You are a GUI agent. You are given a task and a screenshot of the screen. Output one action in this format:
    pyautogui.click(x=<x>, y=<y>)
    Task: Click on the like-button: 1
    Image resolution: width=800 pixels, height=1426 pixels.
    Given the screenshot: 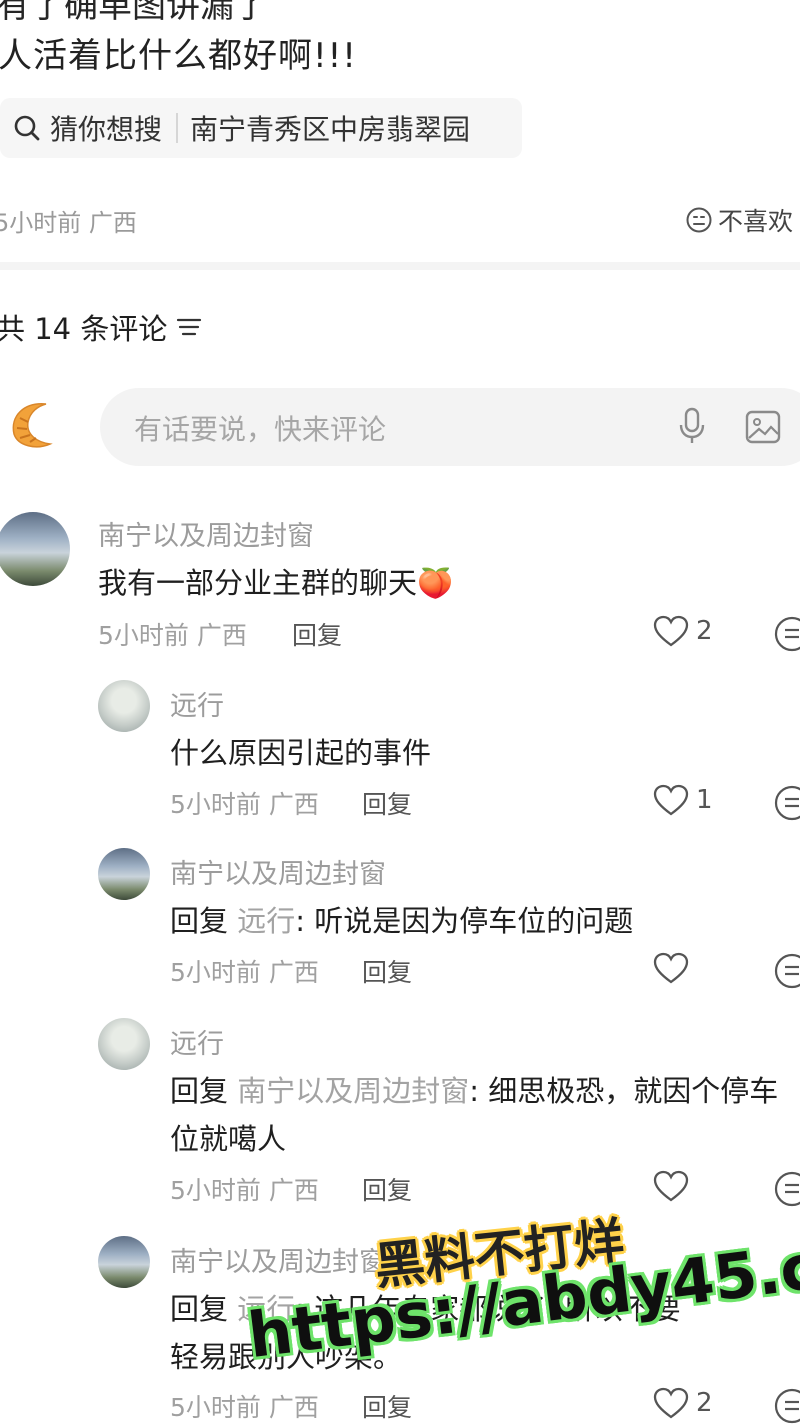 What is the action you would take?
    pyautogui.click(x=682, y=800)
    